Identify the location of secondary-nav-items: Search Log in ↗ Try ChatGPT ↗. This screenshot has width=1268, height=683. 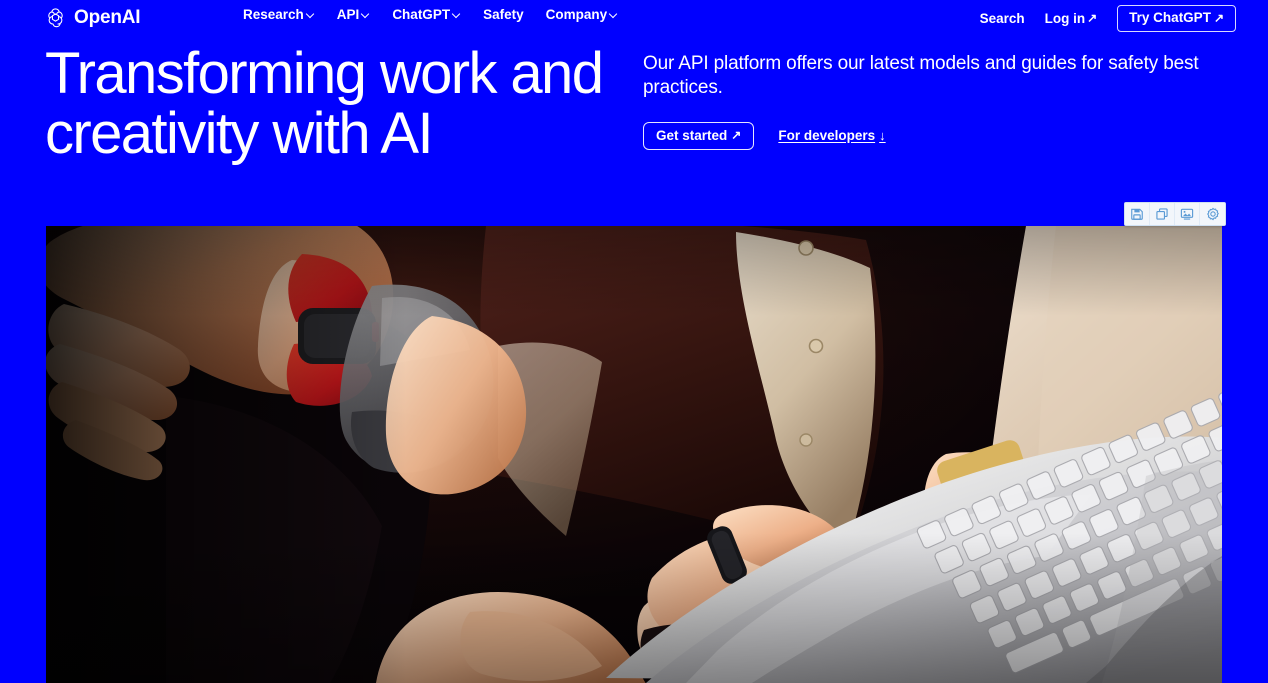
(1108, 18).